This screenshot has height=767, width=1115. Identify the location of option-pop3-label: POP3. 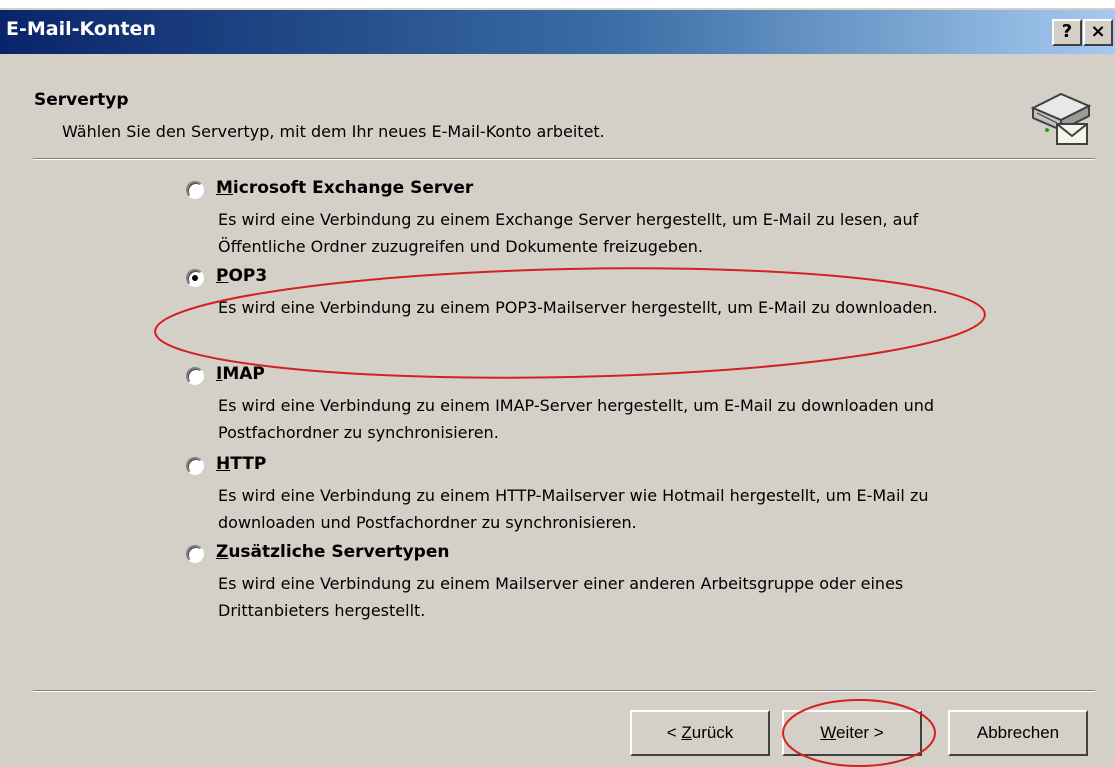
(242, 276).